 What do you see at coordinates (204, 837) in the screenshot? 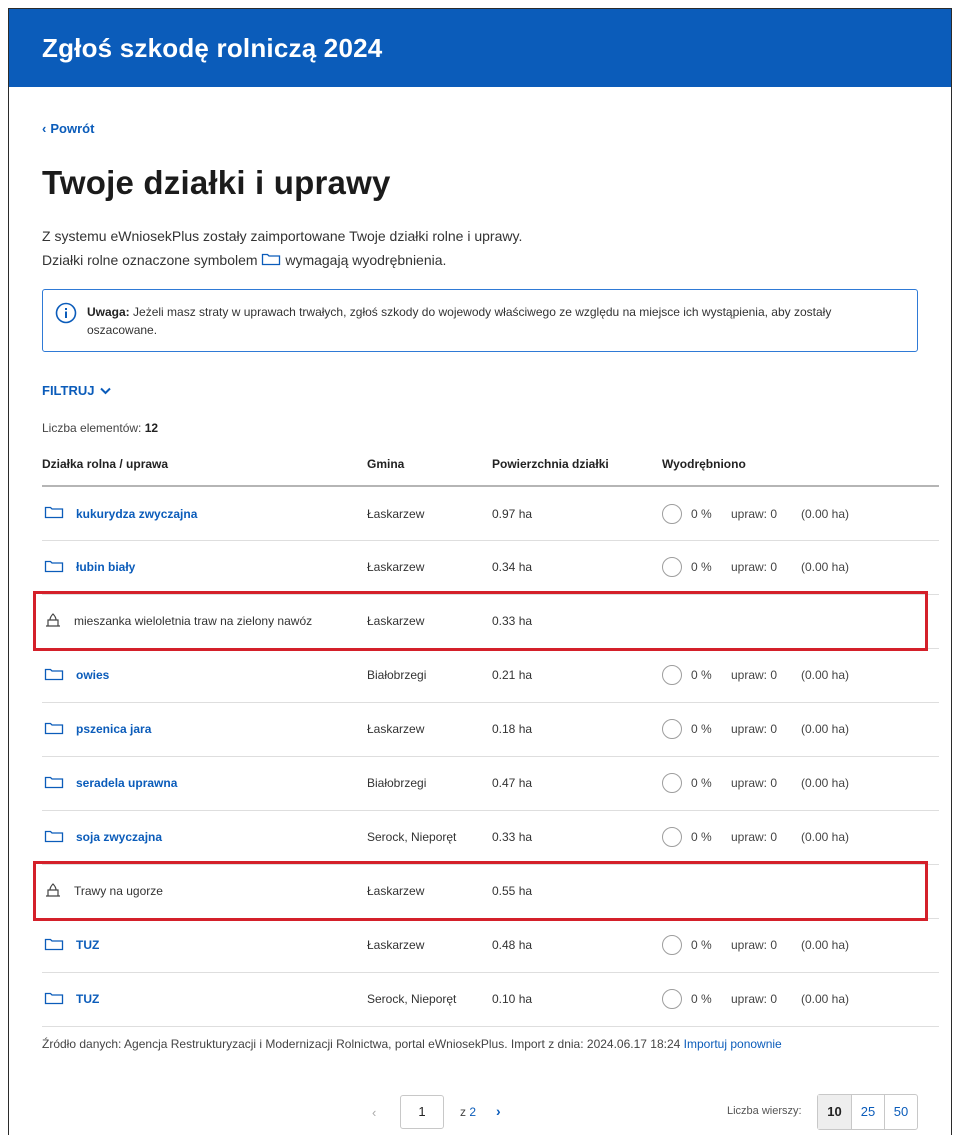
I see `plot-name-cell: soja zwyczajna` at bounding box center [204, 837].